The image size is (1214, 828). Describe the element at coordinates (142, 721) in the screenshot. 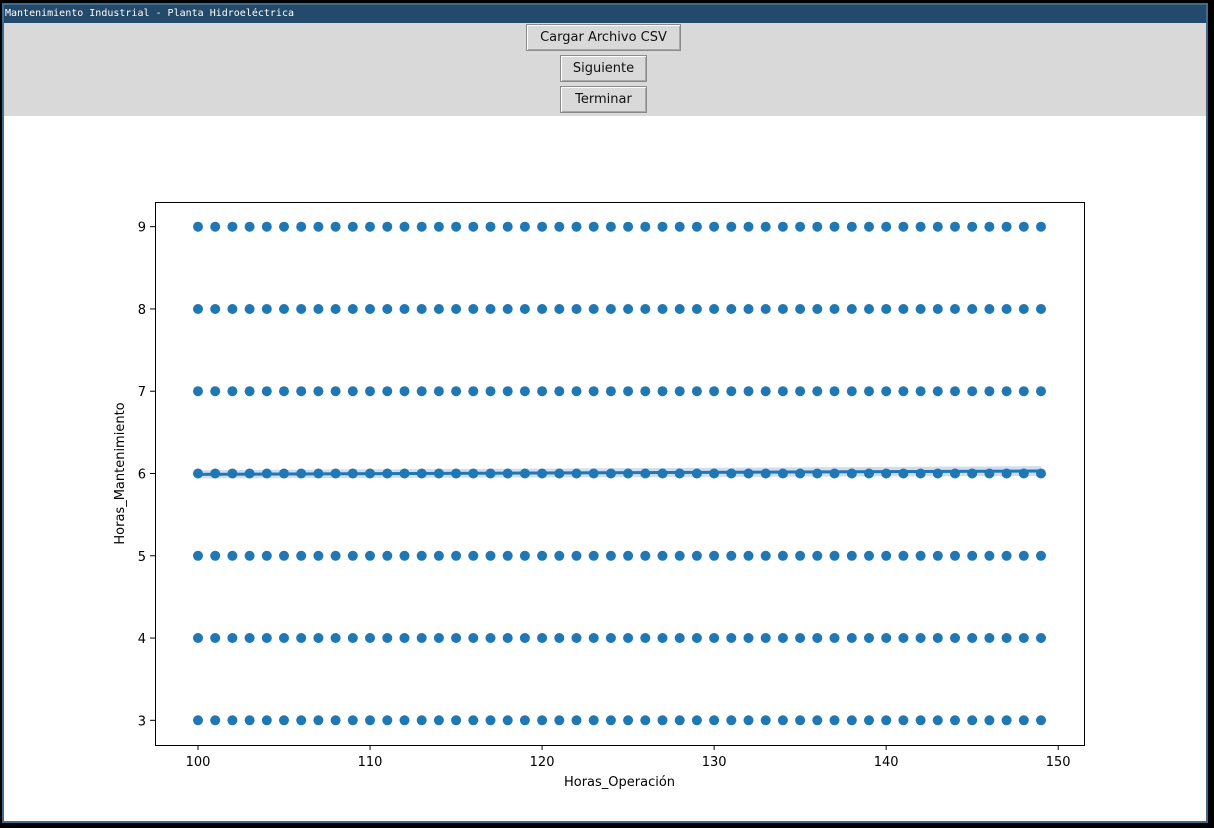

I see `y-tick-label: 3` at that location.